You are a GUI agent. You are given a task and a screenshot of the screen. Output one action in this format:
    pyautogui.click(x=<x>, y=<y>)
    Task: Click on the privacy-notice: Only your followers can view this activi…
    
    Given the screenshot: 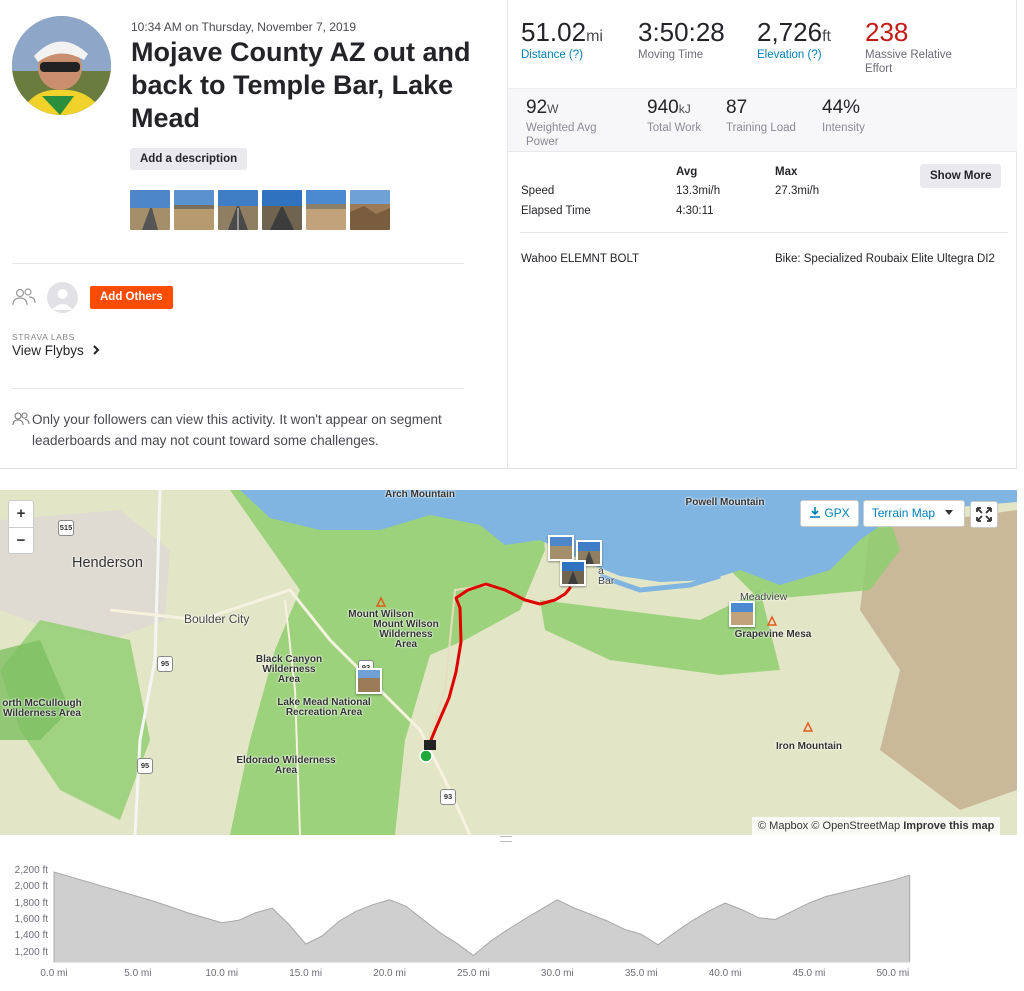 What is the action you would take?
    pyautogui.click(x=237, y=430)
    